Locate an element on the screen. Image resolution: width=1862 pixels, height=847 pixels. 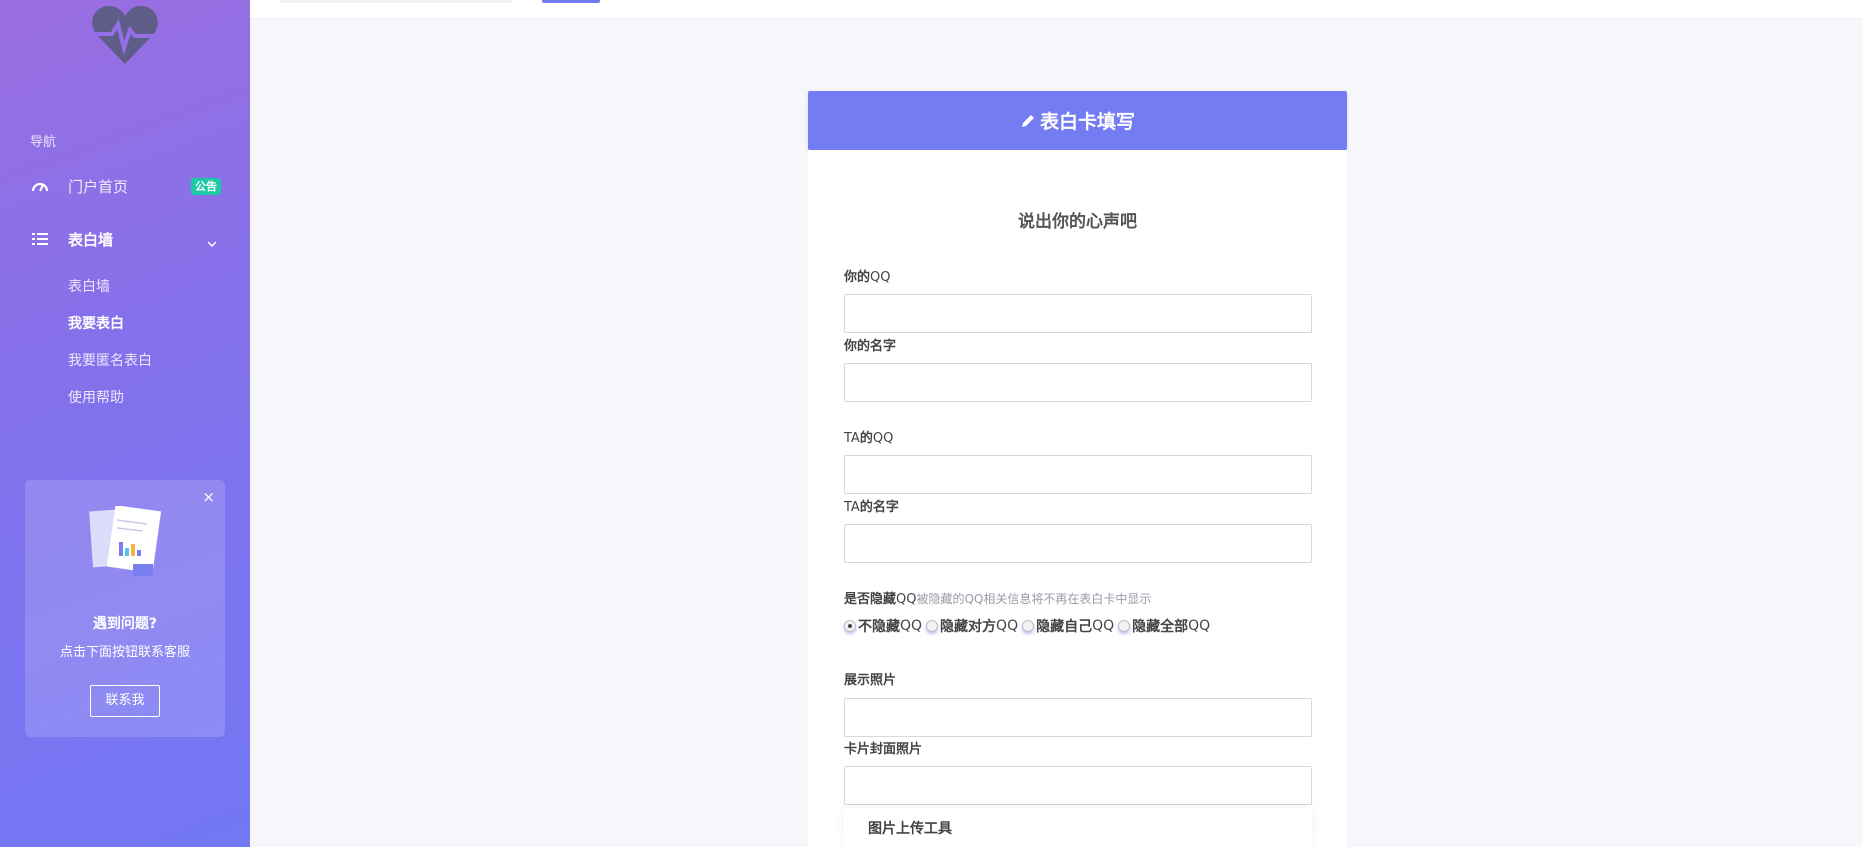
your-name-input is located at coordinates (1078, 382).